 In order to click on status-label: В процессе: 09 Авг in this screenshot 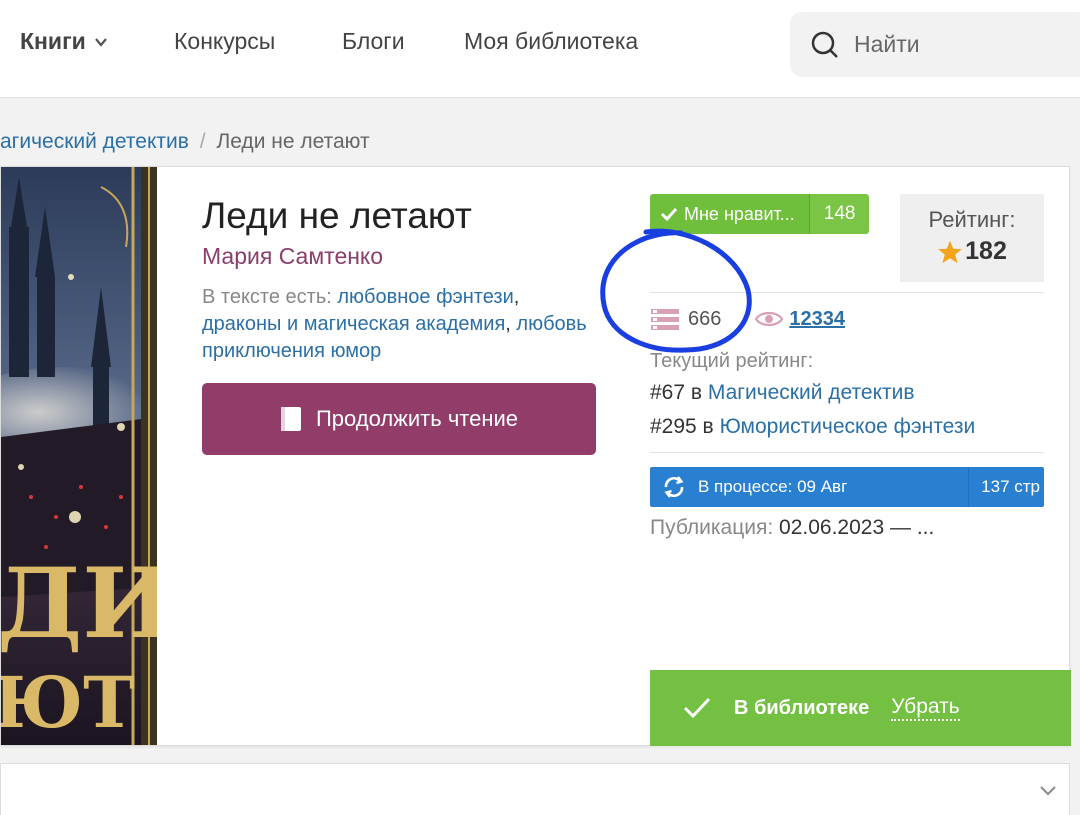, I will do `click(773, 486)`.